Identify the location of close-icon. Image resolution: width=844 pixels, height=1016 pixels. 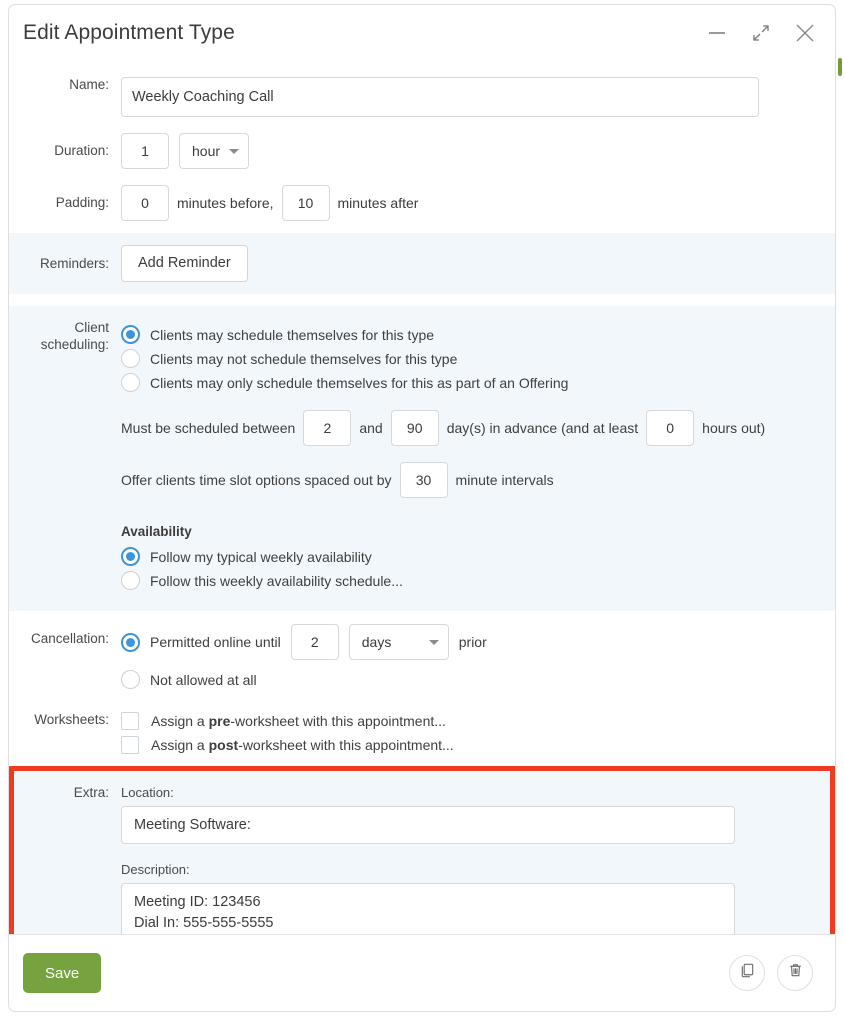
(805, 33).